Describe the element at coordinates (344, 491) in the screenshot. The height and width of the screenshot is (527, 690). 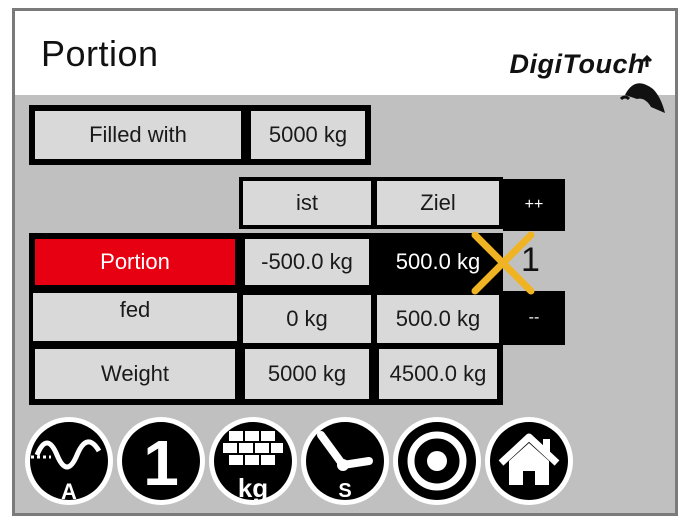
I see `timer-letter: S` at that location.